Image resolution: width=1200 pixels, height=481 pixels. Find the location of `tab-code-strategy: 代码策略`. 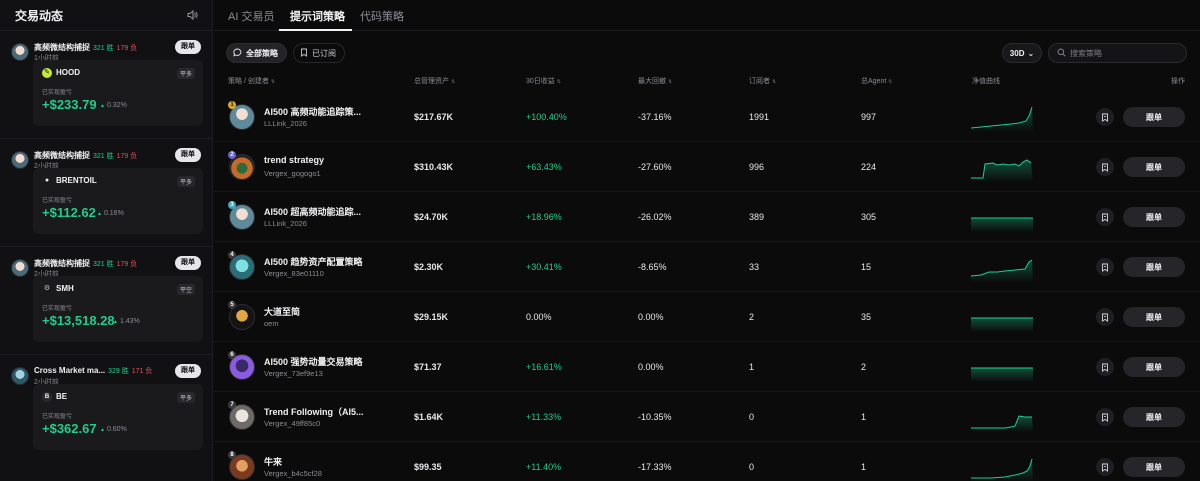

tab-code-strategy: 代码策略 is located at coordinates (382, 16).